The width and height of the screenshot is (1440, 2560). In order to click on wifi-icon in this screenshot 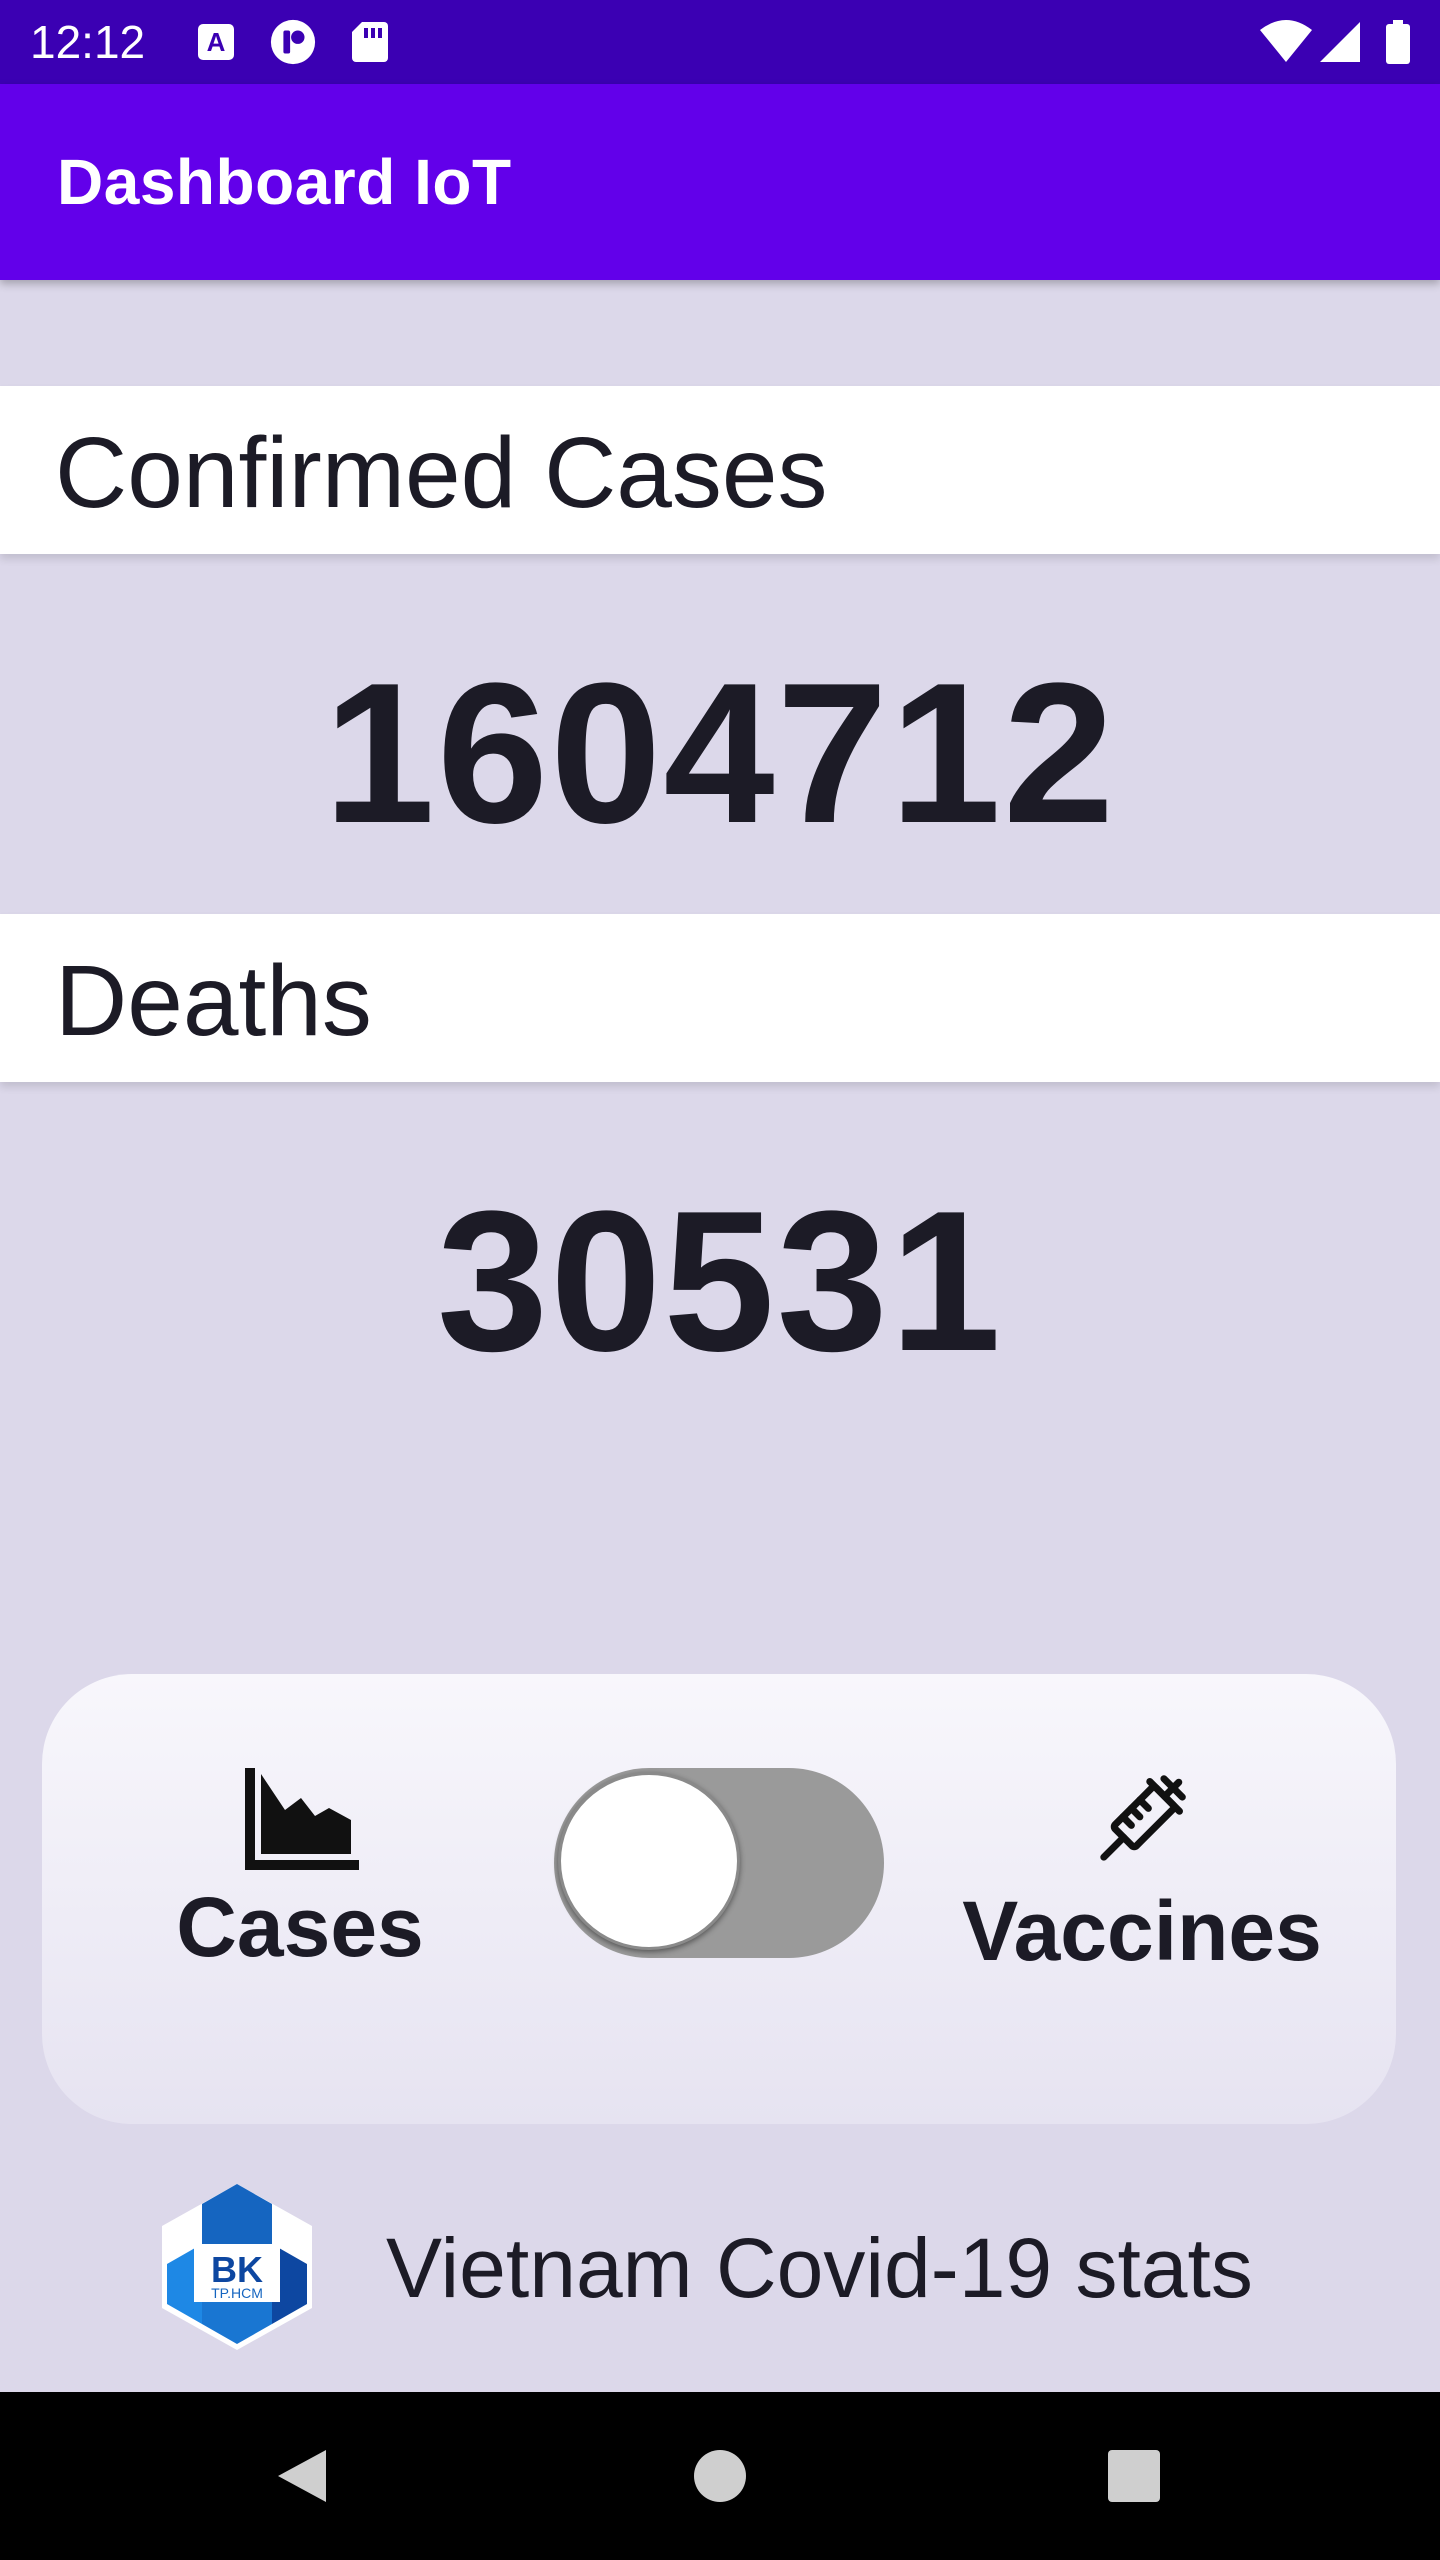, I will do `click(1286, 41)`.